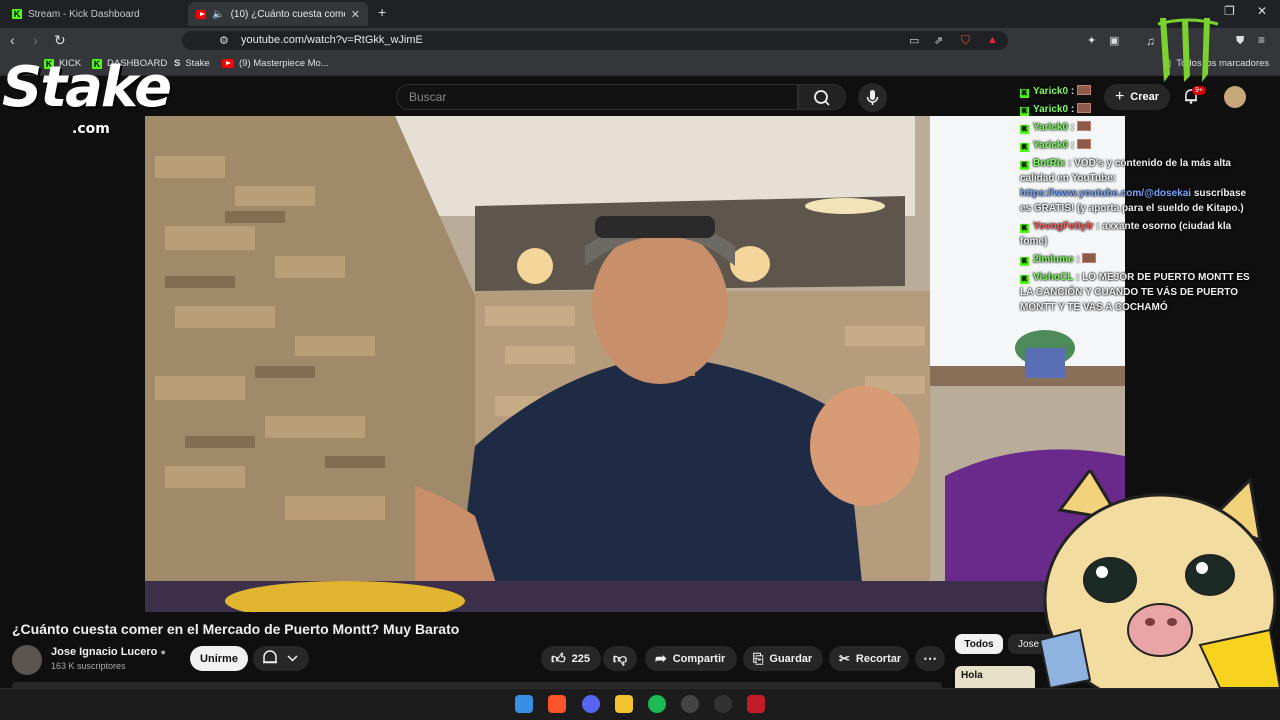 The image size is (1280, 720). I want to click on app-icon, so click(690, 704).